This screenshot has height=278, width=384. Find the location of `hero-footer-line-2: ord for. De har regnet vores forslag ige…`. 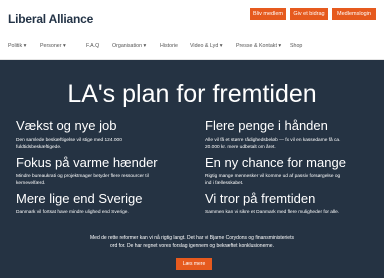

hero-footer-line-2: ord for. De har regnet vores forslag ige… is located at coordinates (192, 246).